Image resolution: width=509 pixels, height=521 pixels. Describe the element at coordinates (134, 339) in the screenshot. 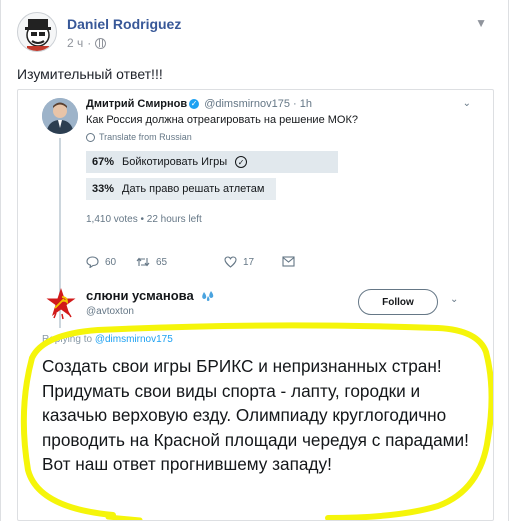

I see `mention-link: @dimsmirnov175` at that location.